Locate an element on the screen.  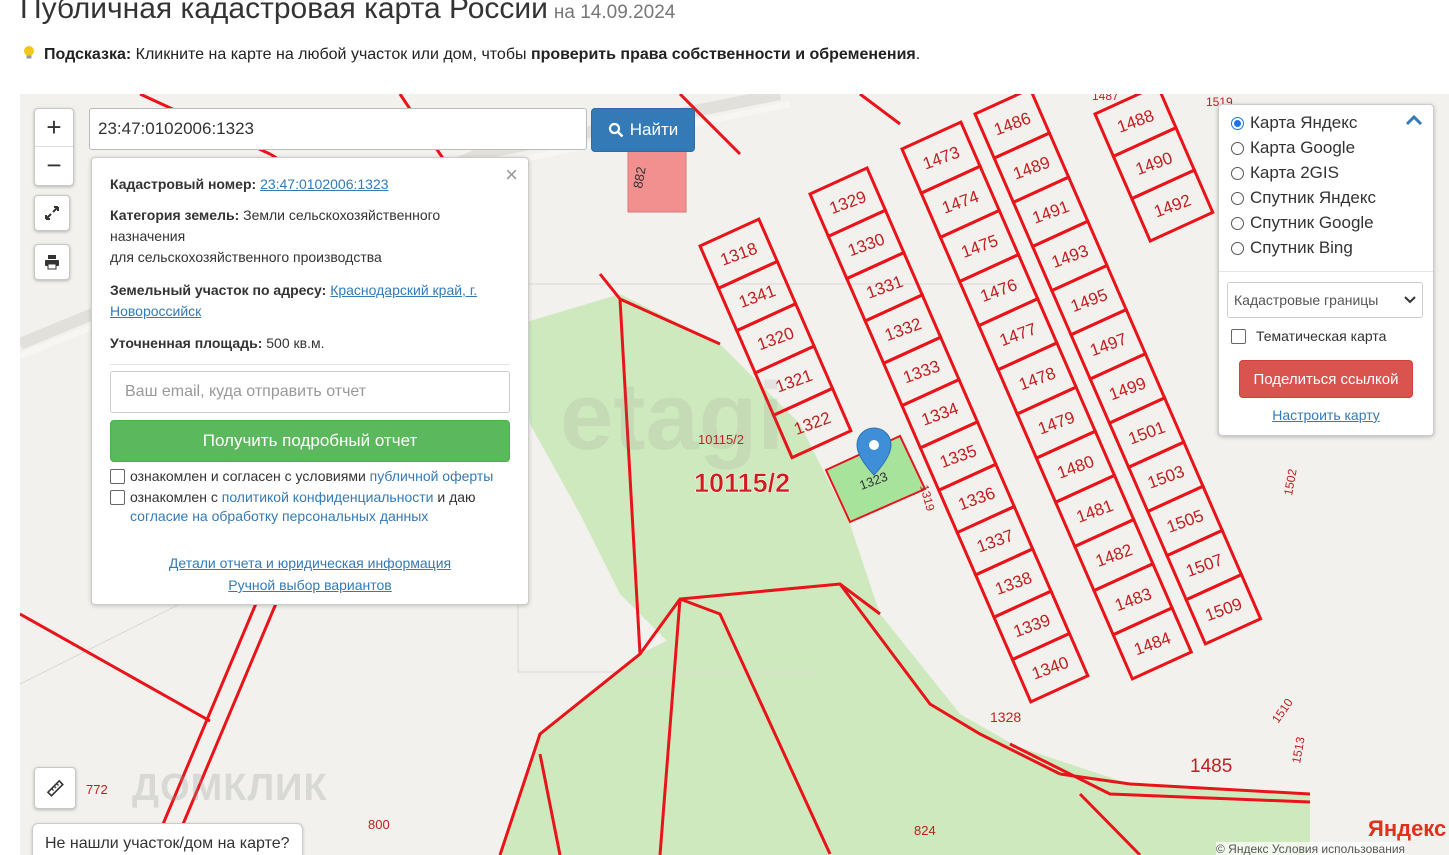
domclick-watermark: ДОМКЛИК is located at coordinates (230, 788).